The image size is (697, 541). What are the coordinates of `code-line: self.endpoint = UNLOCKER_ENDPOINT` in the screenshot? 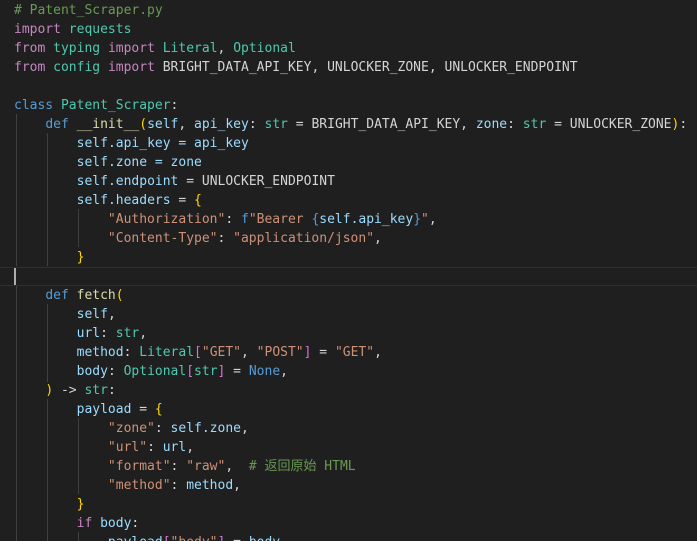 It's located at (348, 181).